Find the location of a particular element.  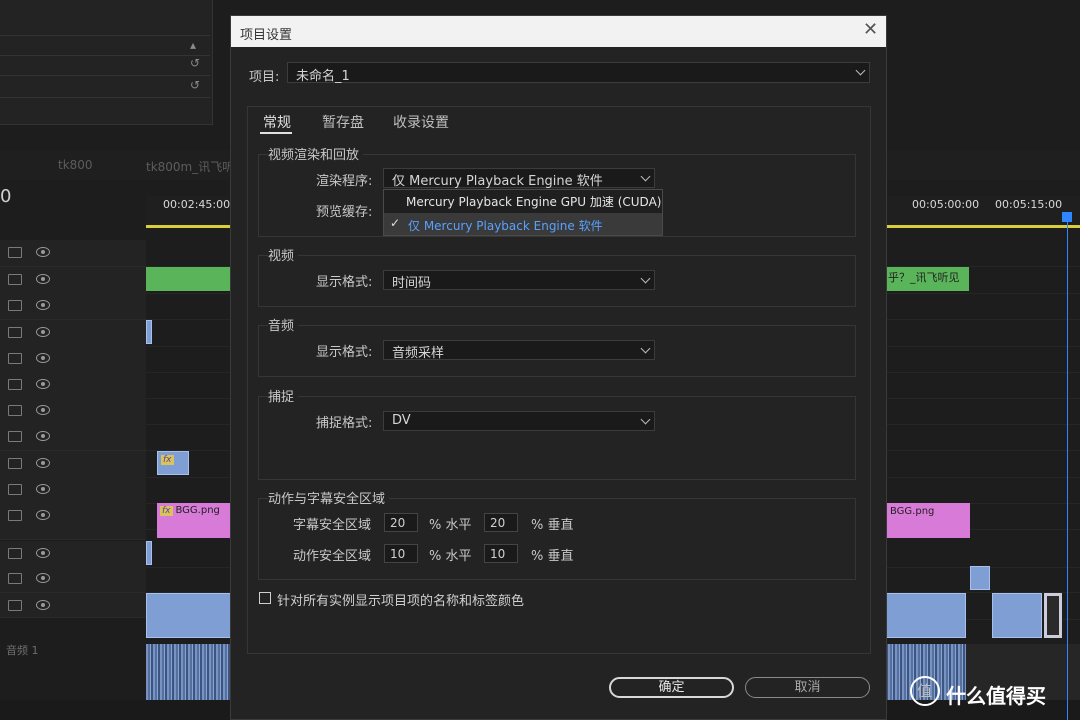

vertical-unit-label: % 垂直 is located at coordinates (552, 556).